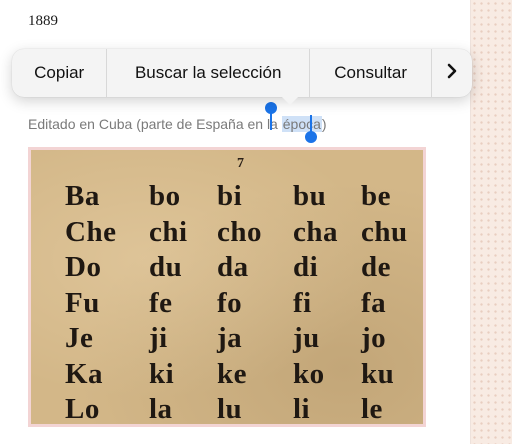  Describe the element at coordinates (372, 409) in the screenshot. I see `syllable: le` at that location.